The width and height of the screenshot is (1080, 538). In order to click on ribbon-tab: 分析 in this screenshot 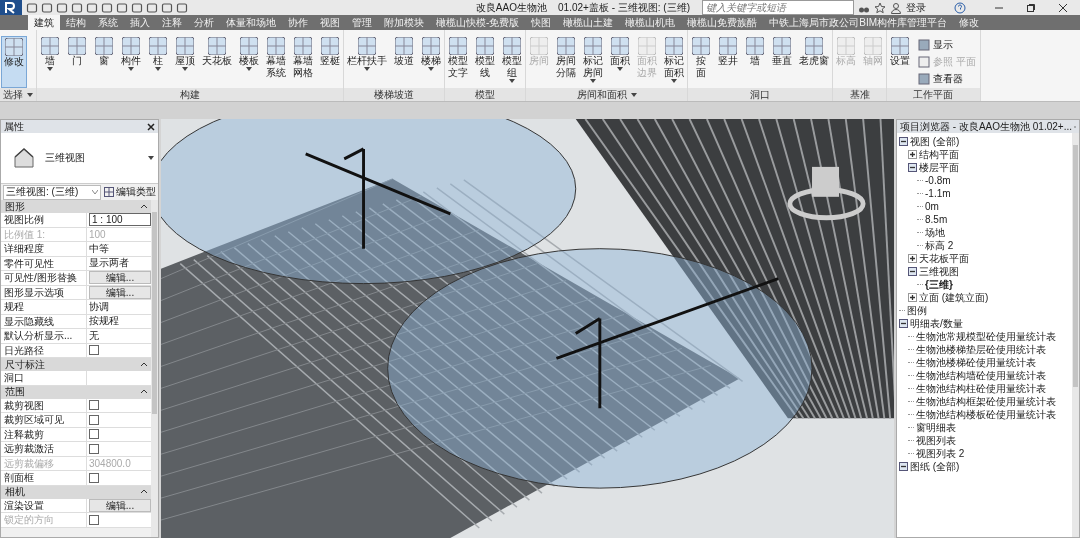, I will do `click(204, 22)`.